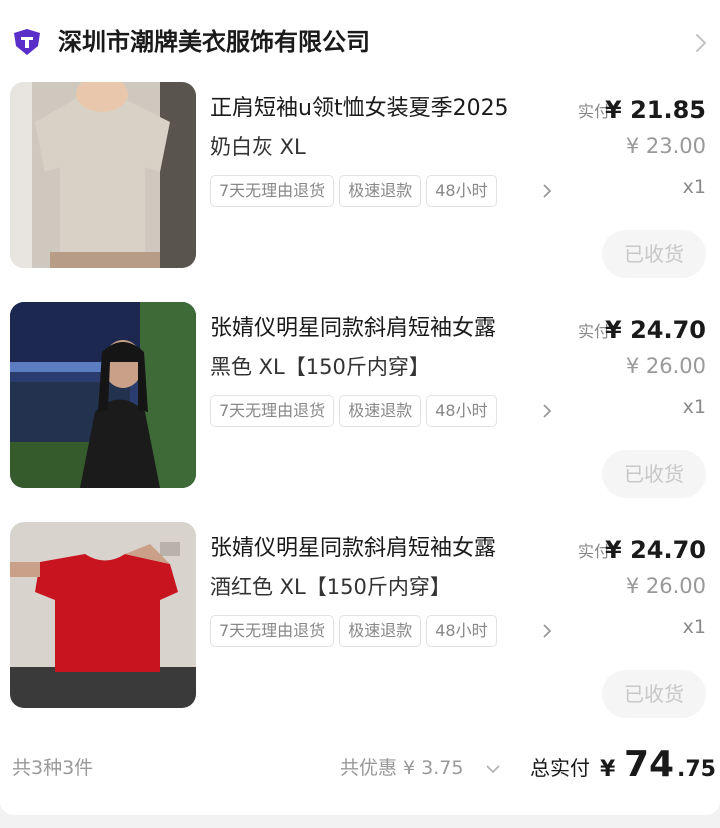 Image resolution: width=720 pixels, height=828 pixels. I want to click on discount-total: 共优惠 ¥ 3.75, so click(401, 768).